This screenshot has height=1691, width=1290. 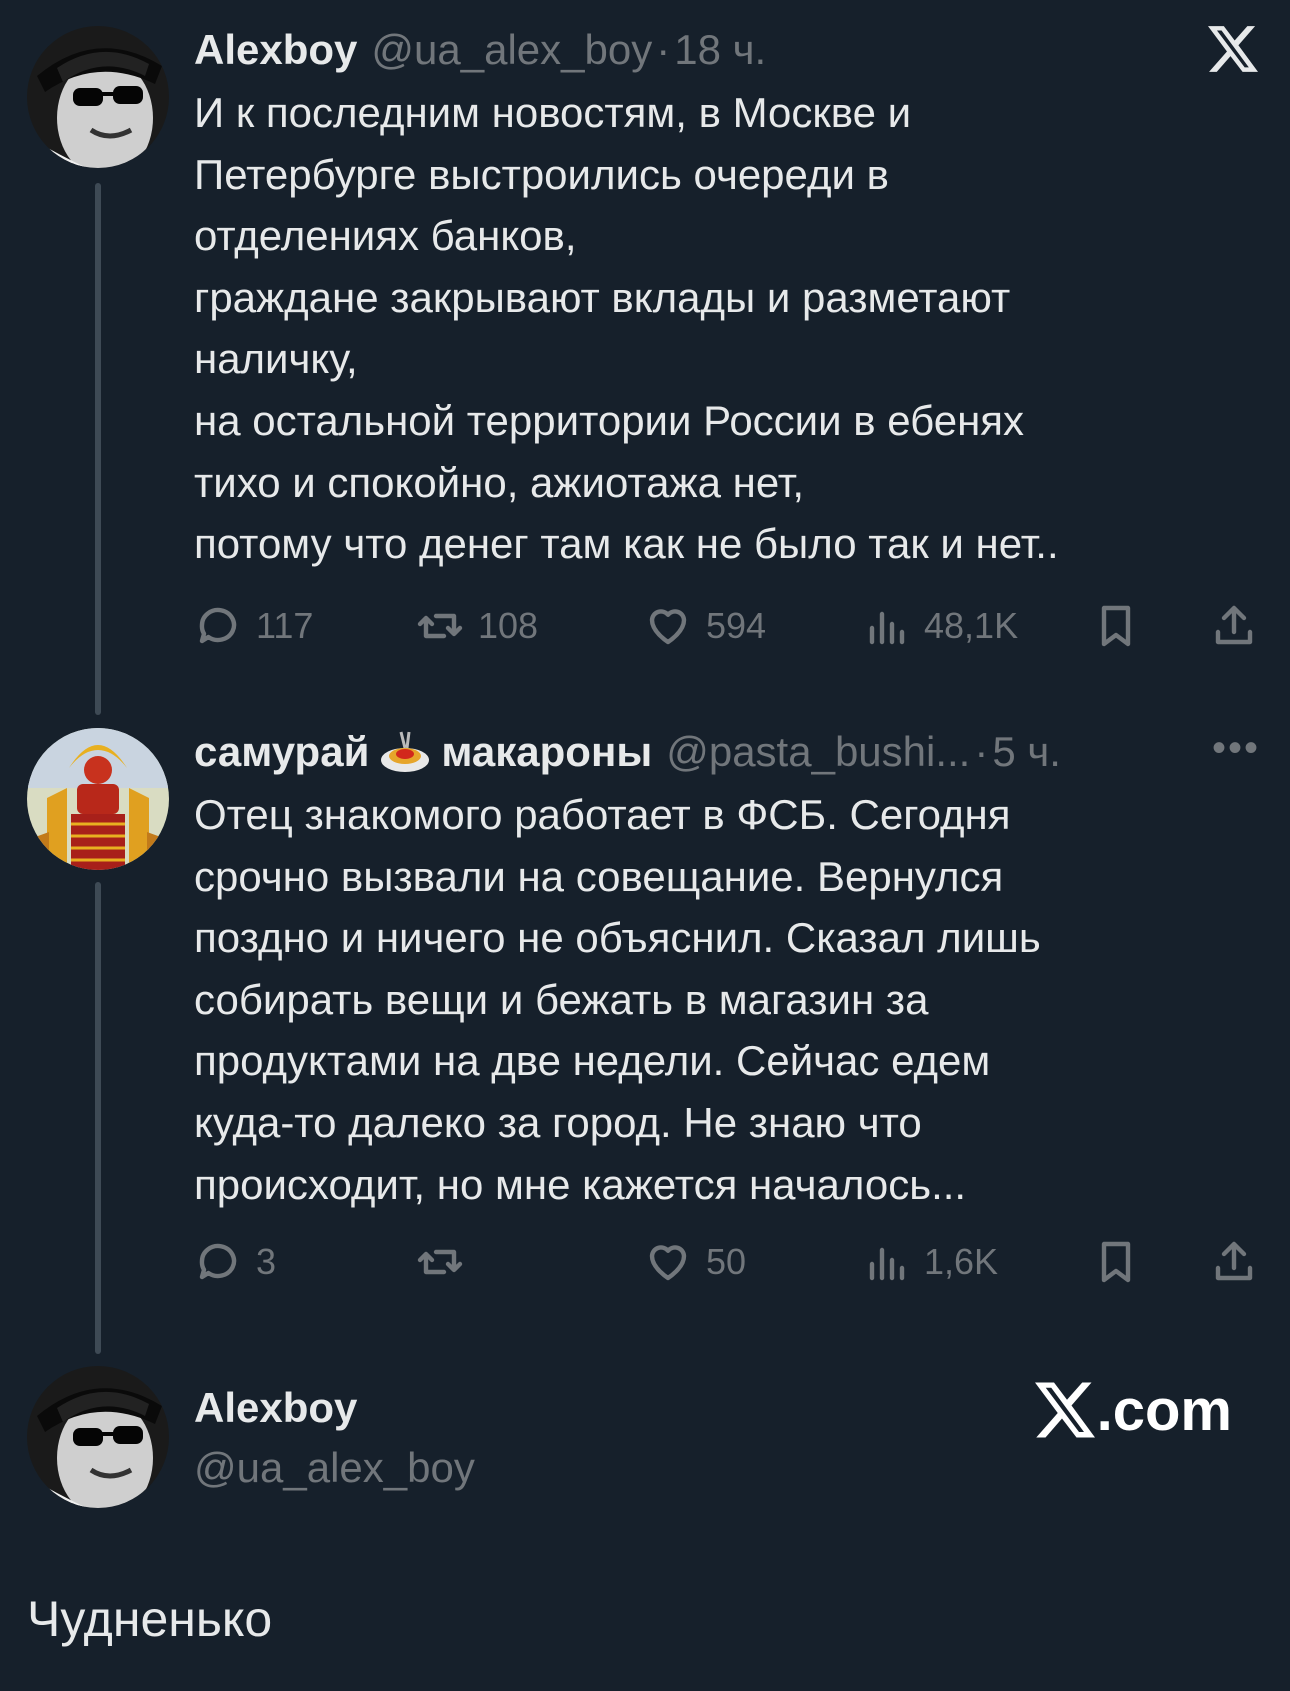 What do you see at coordinates (511, 50) in the screenshot?
I see `tweet1-handle: @ua_alex_boy` at bounding box center [511, 50].